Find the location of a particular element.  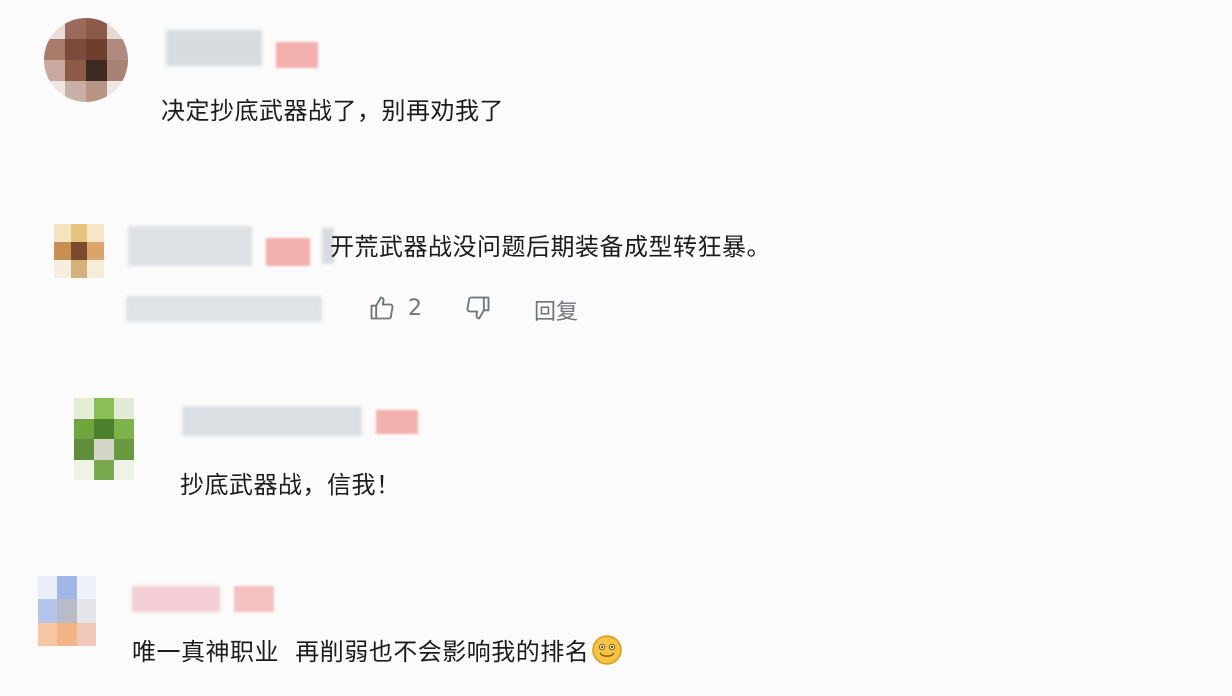

like-count: 2 is located at coordinates (415, 308).